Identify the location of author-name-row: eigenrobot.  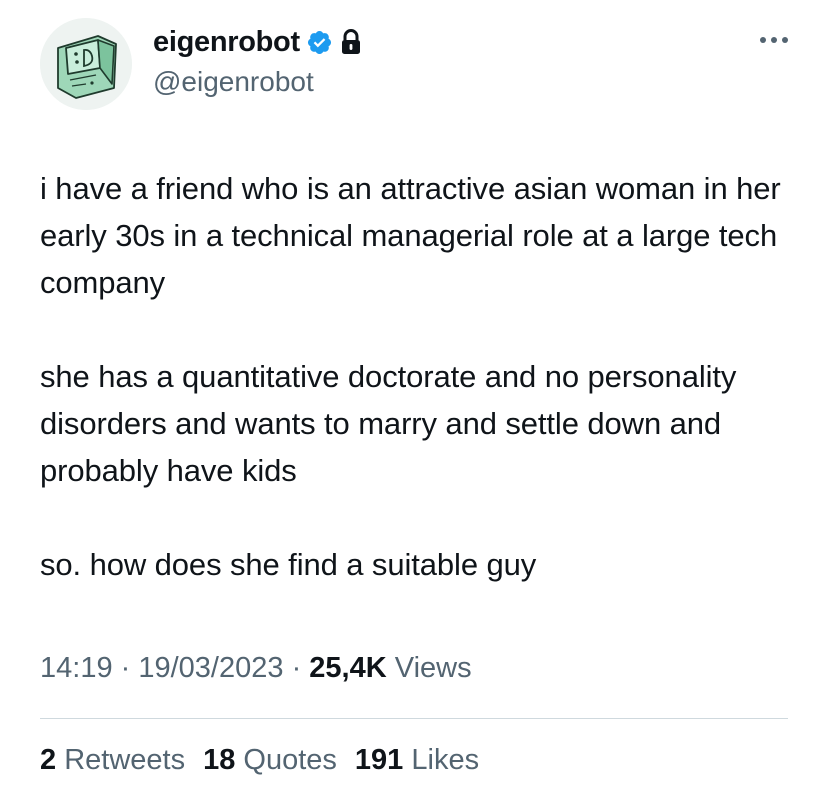
(258, 42).